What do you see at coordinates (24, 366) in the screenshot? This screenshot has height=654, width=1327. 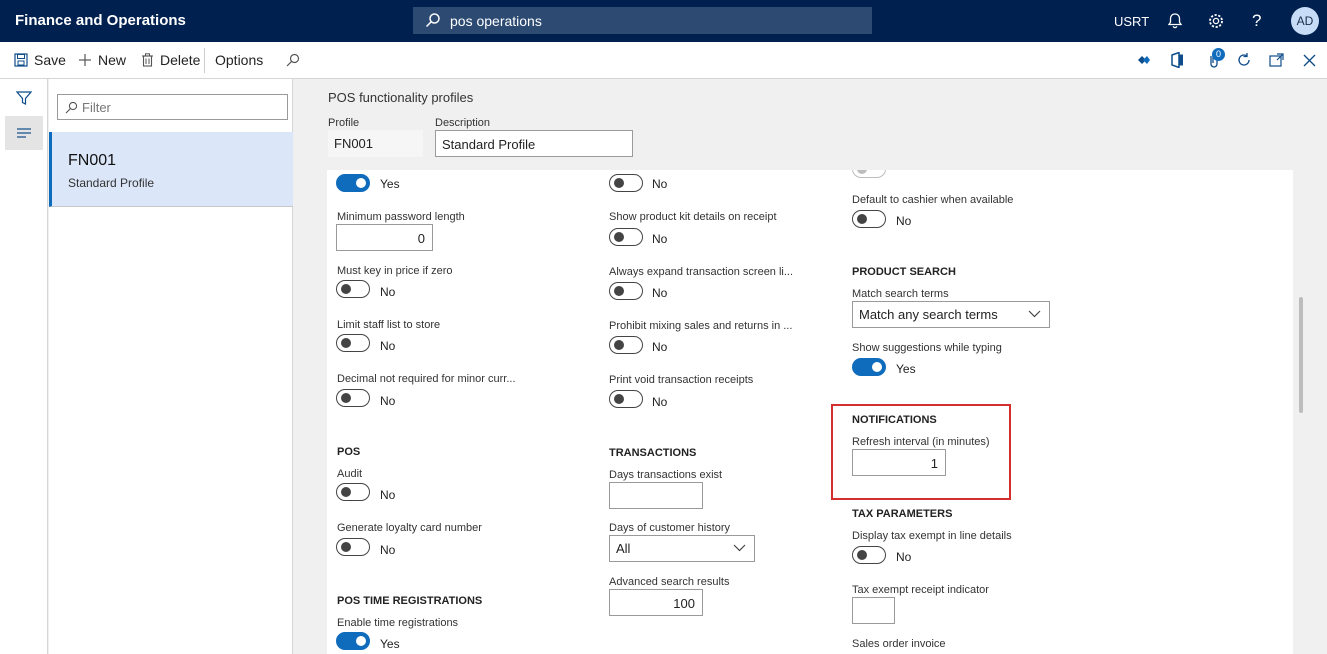 I see `left-rail` at bounding box center [24, 366].